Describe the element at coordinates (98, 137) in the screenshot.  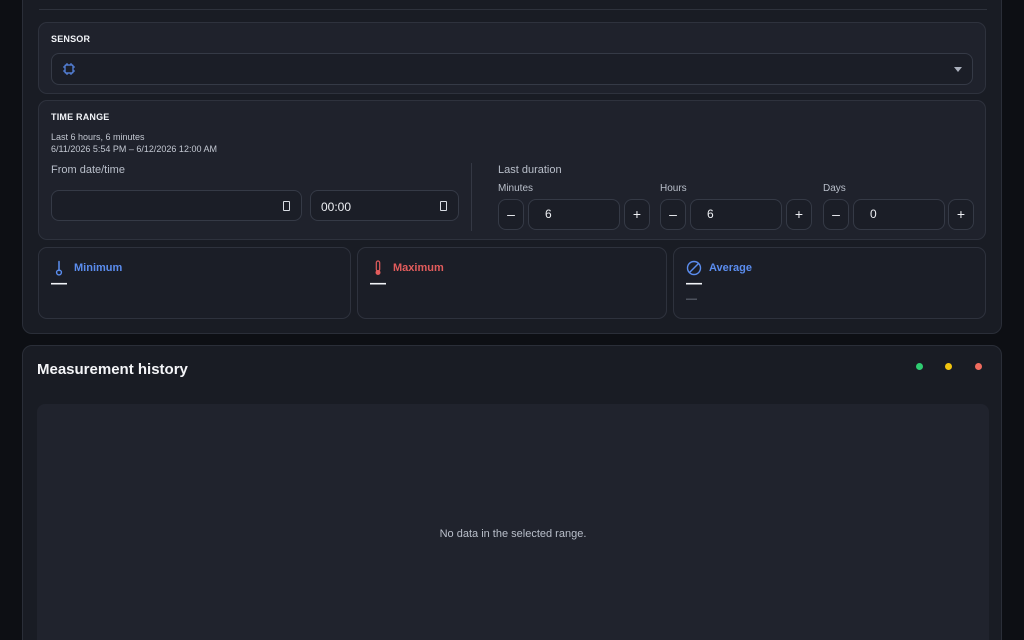
I see `time-range-summary: Last 6 hours, 6 minutes` at that location.